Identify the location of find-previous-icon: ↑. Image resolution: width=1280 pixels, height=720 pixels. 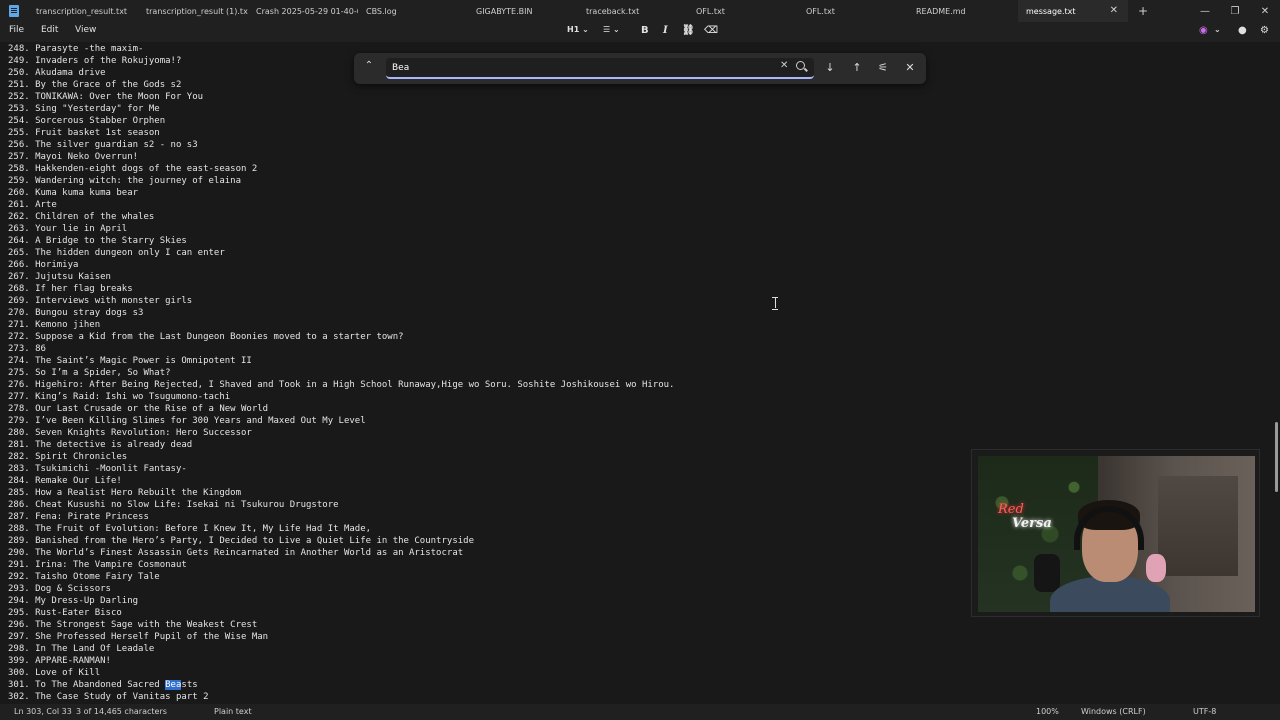
(857, 68).